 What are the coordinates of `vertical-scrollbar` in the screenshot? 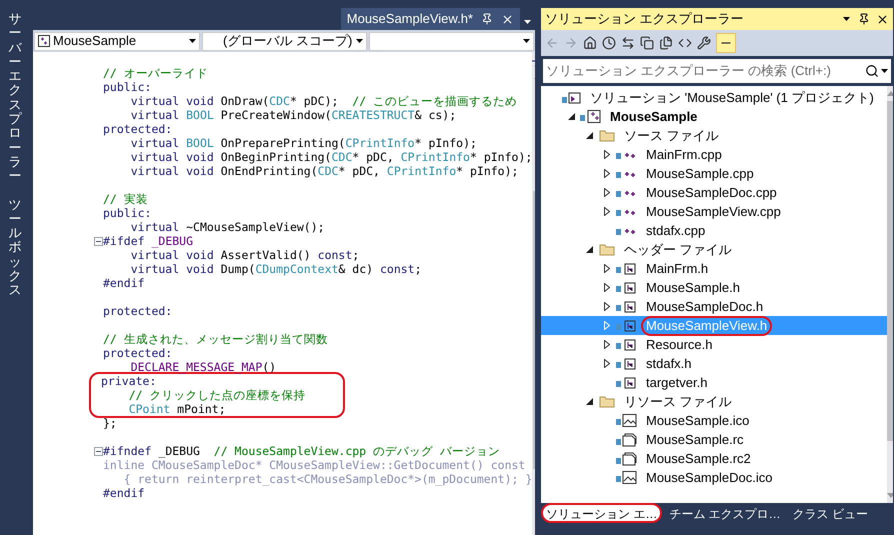 It's located at (889, 294).